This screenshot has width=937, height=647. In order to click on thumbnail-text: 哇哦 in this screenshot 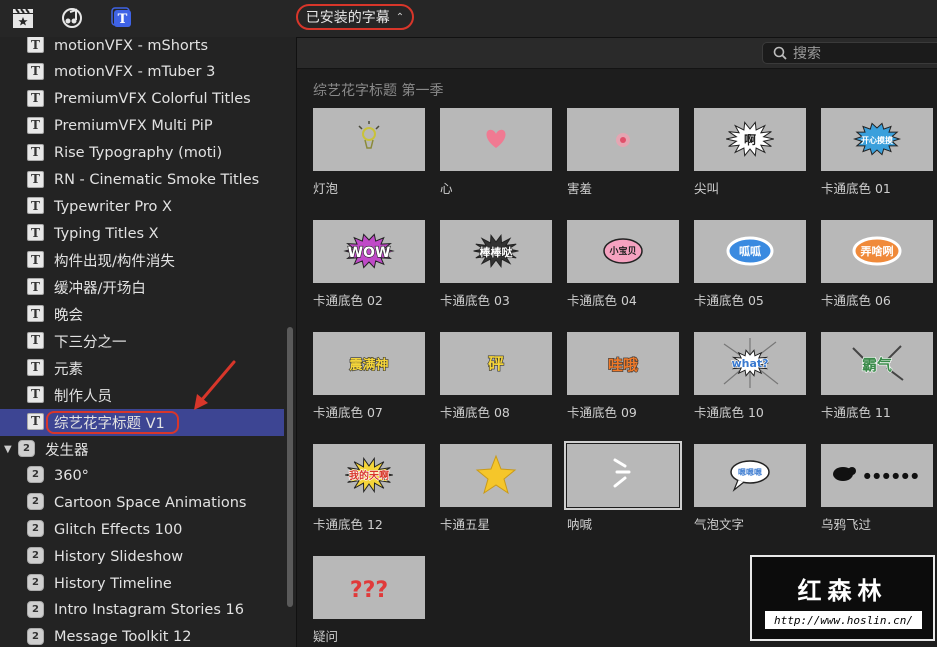, I will do `click(623, 365)`.